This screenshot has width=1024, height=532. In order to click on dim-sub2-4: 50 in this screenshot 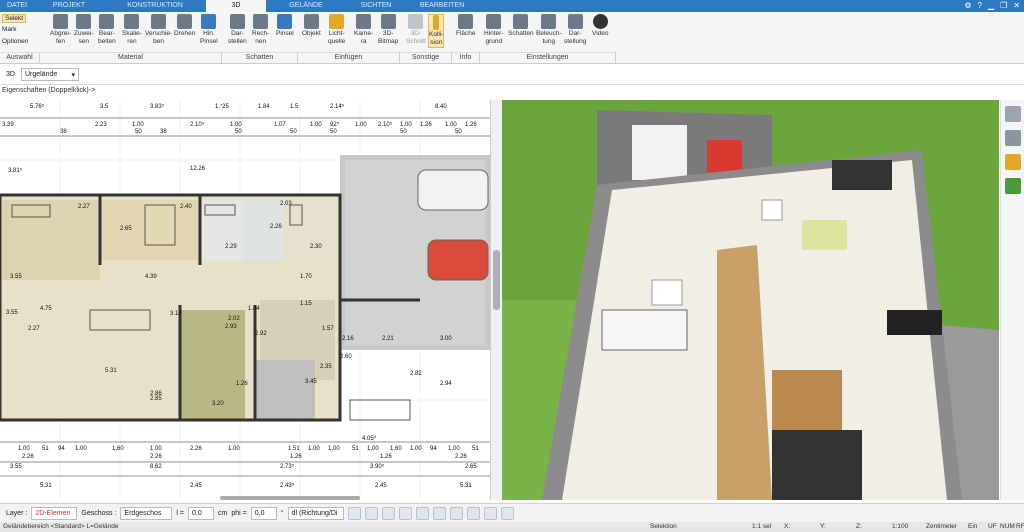, I will do `click(293, 132)`.